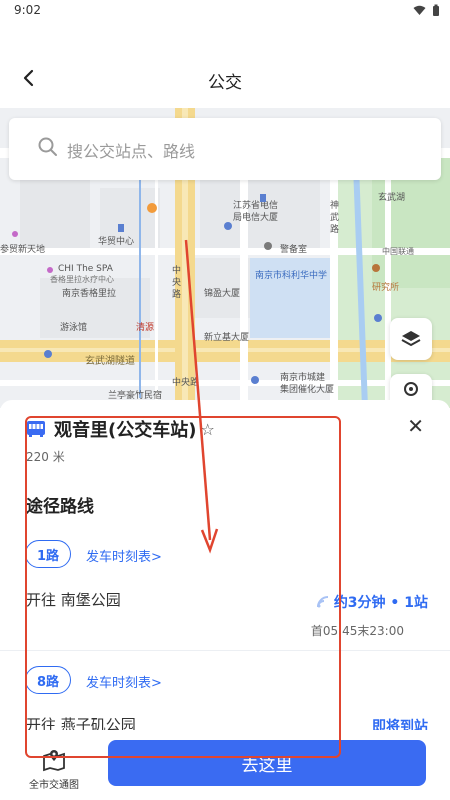 The image size is (450, 800). What do you see at coordinates (391, 197) in the screenshot?
I see `svg-text: 玄武湖` at bounding box center [391, 197].